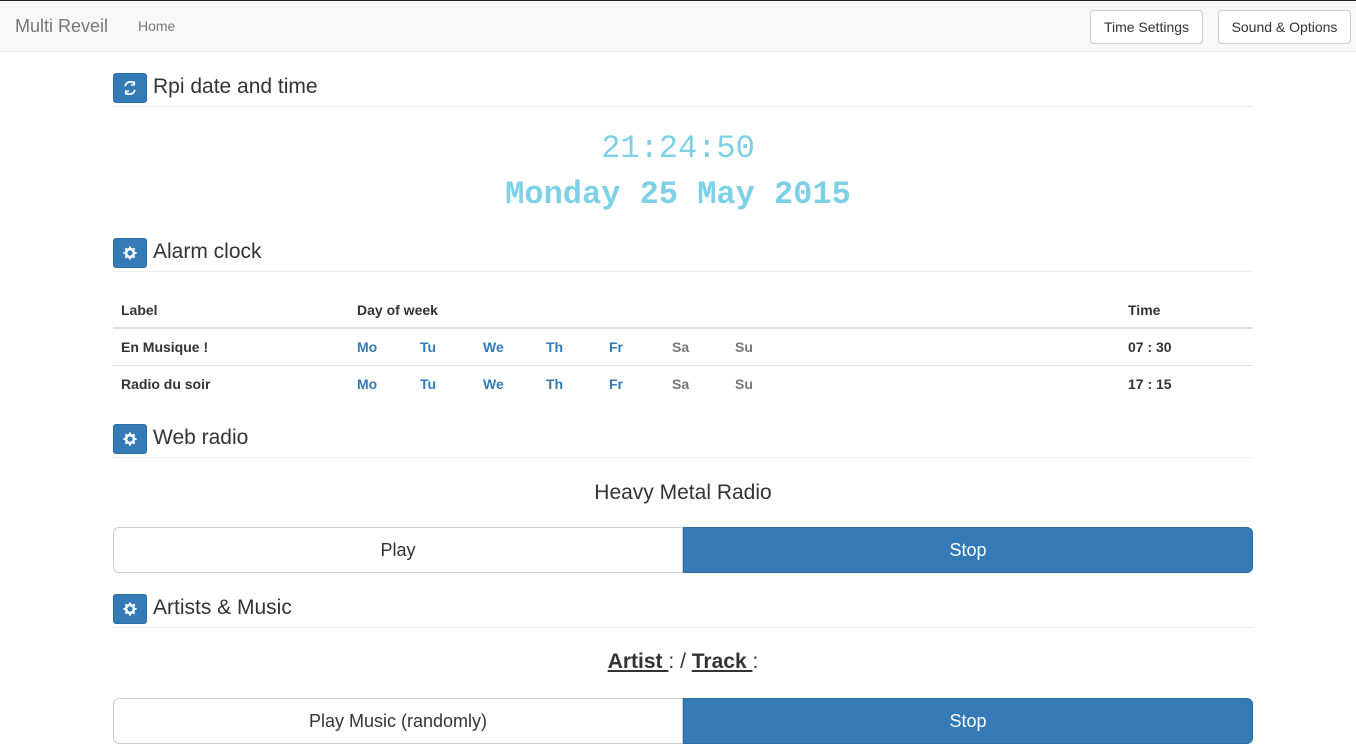 Image resolution: width=1356 pixels, height=744 pixels. Describe the element at coordinates (1150, 346) in the screenshot. I see `alarm-time: 07 : 30` at that location.